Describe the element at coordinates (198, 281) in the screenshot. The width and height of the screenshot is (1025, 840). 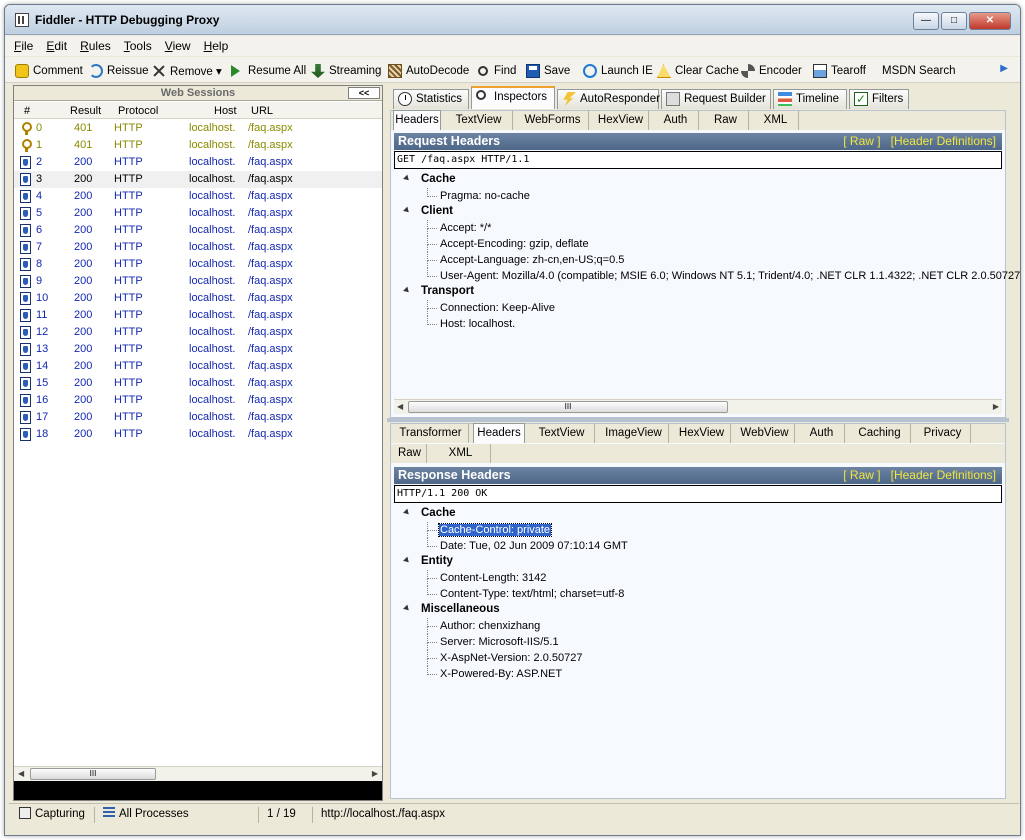
I see `table-row: 9 200 HTTP localhost. /faq.aspx` at that location.